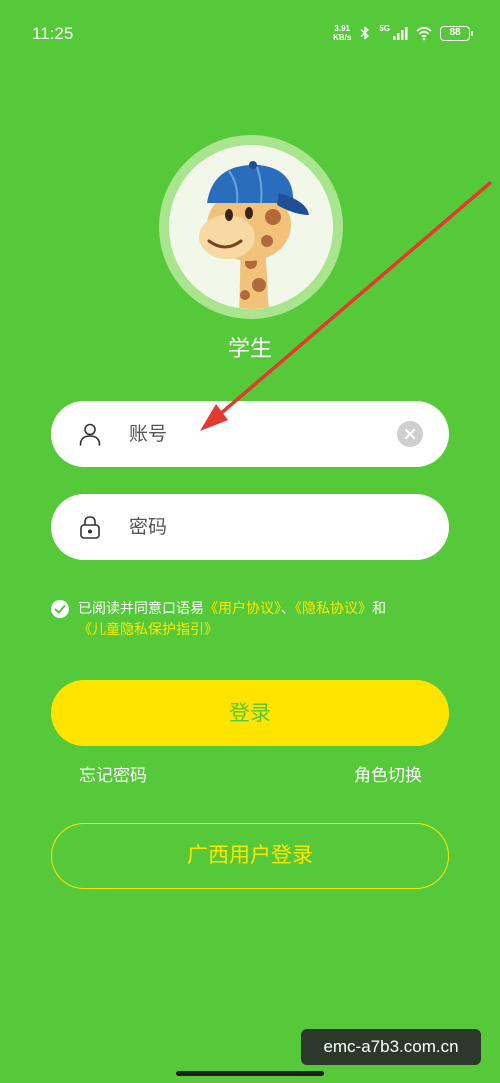  Describe the element at coordinates (333, 609) in the screenshot. I see `privacy-agreement-link: 《隐私协议》` at that location.